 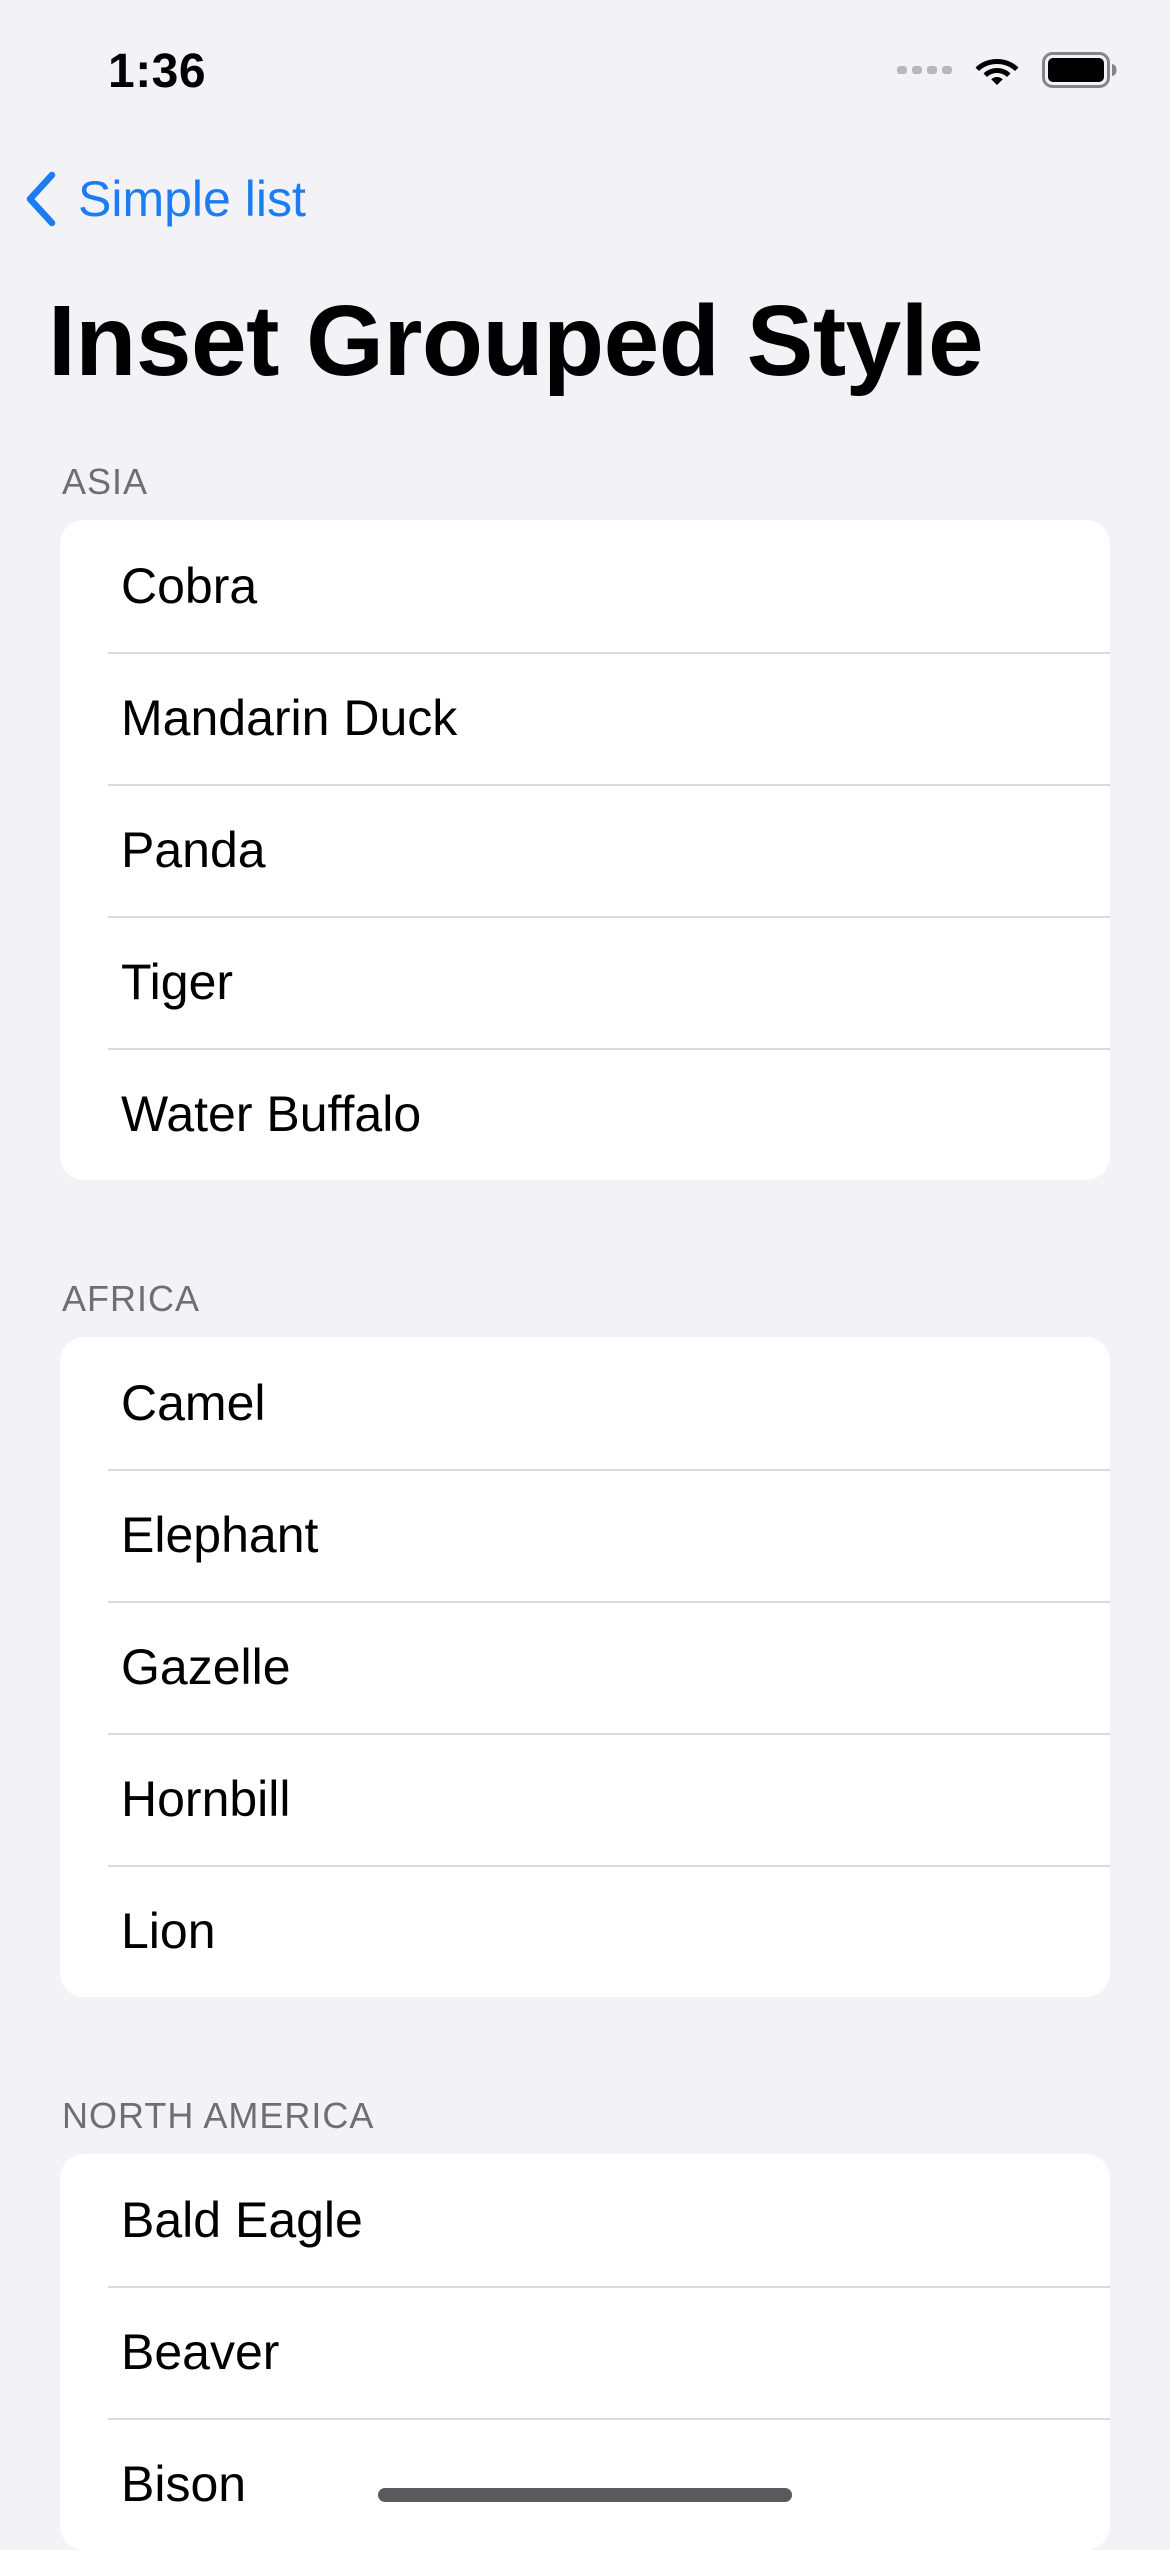 I want to click on list-item: Tiger, so click(x=585, y=982).